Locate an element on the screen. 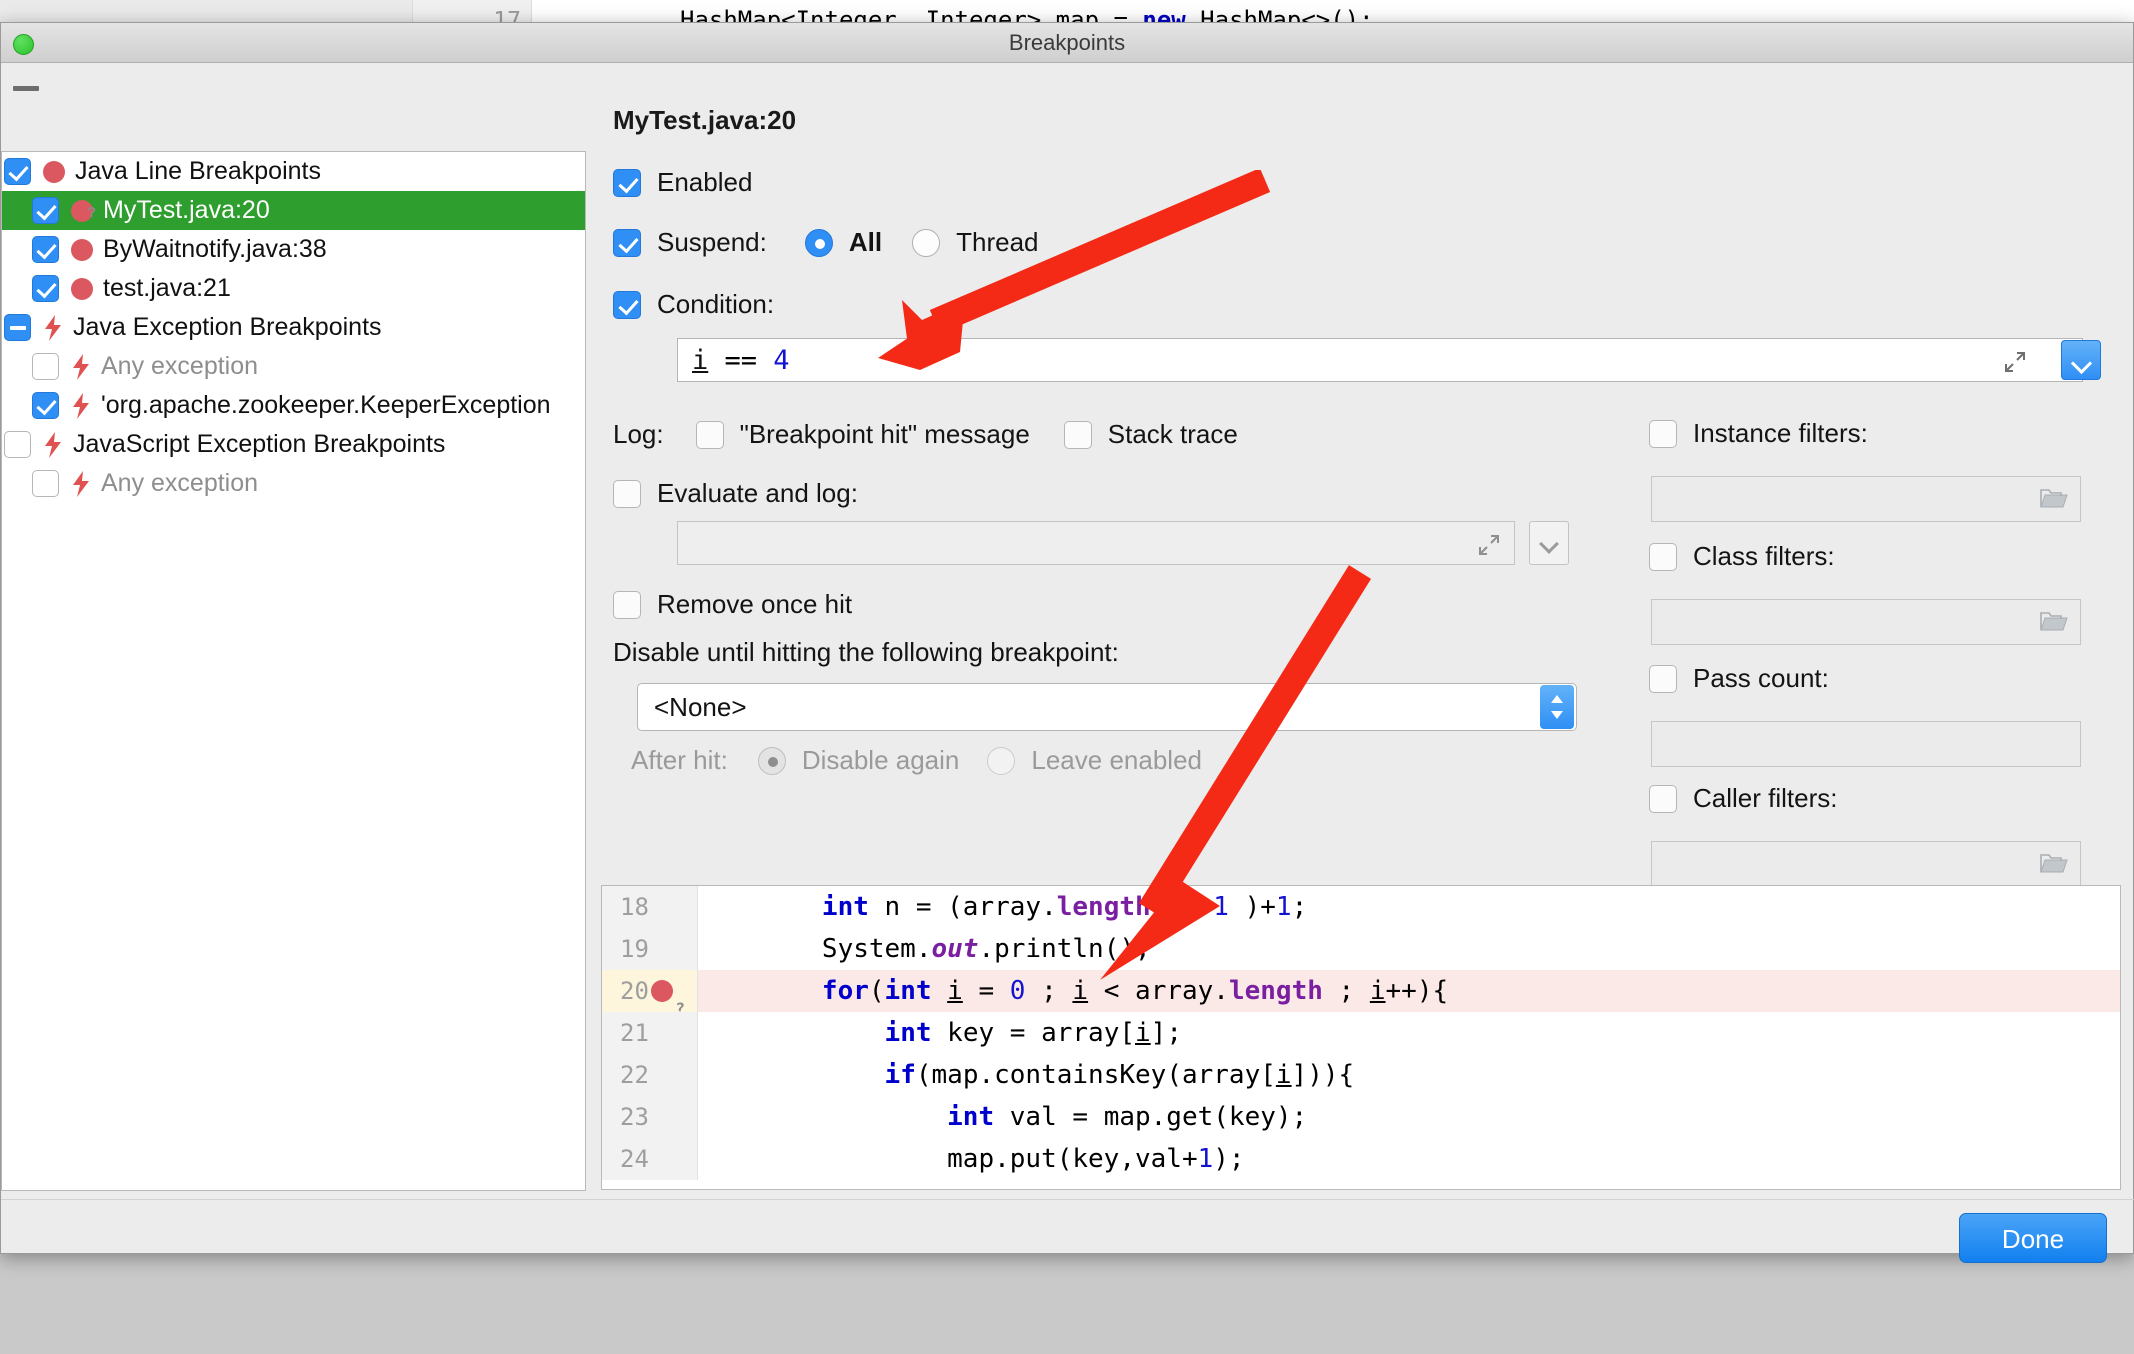  suspend-all-label: All is located at coordinates (865, 242).